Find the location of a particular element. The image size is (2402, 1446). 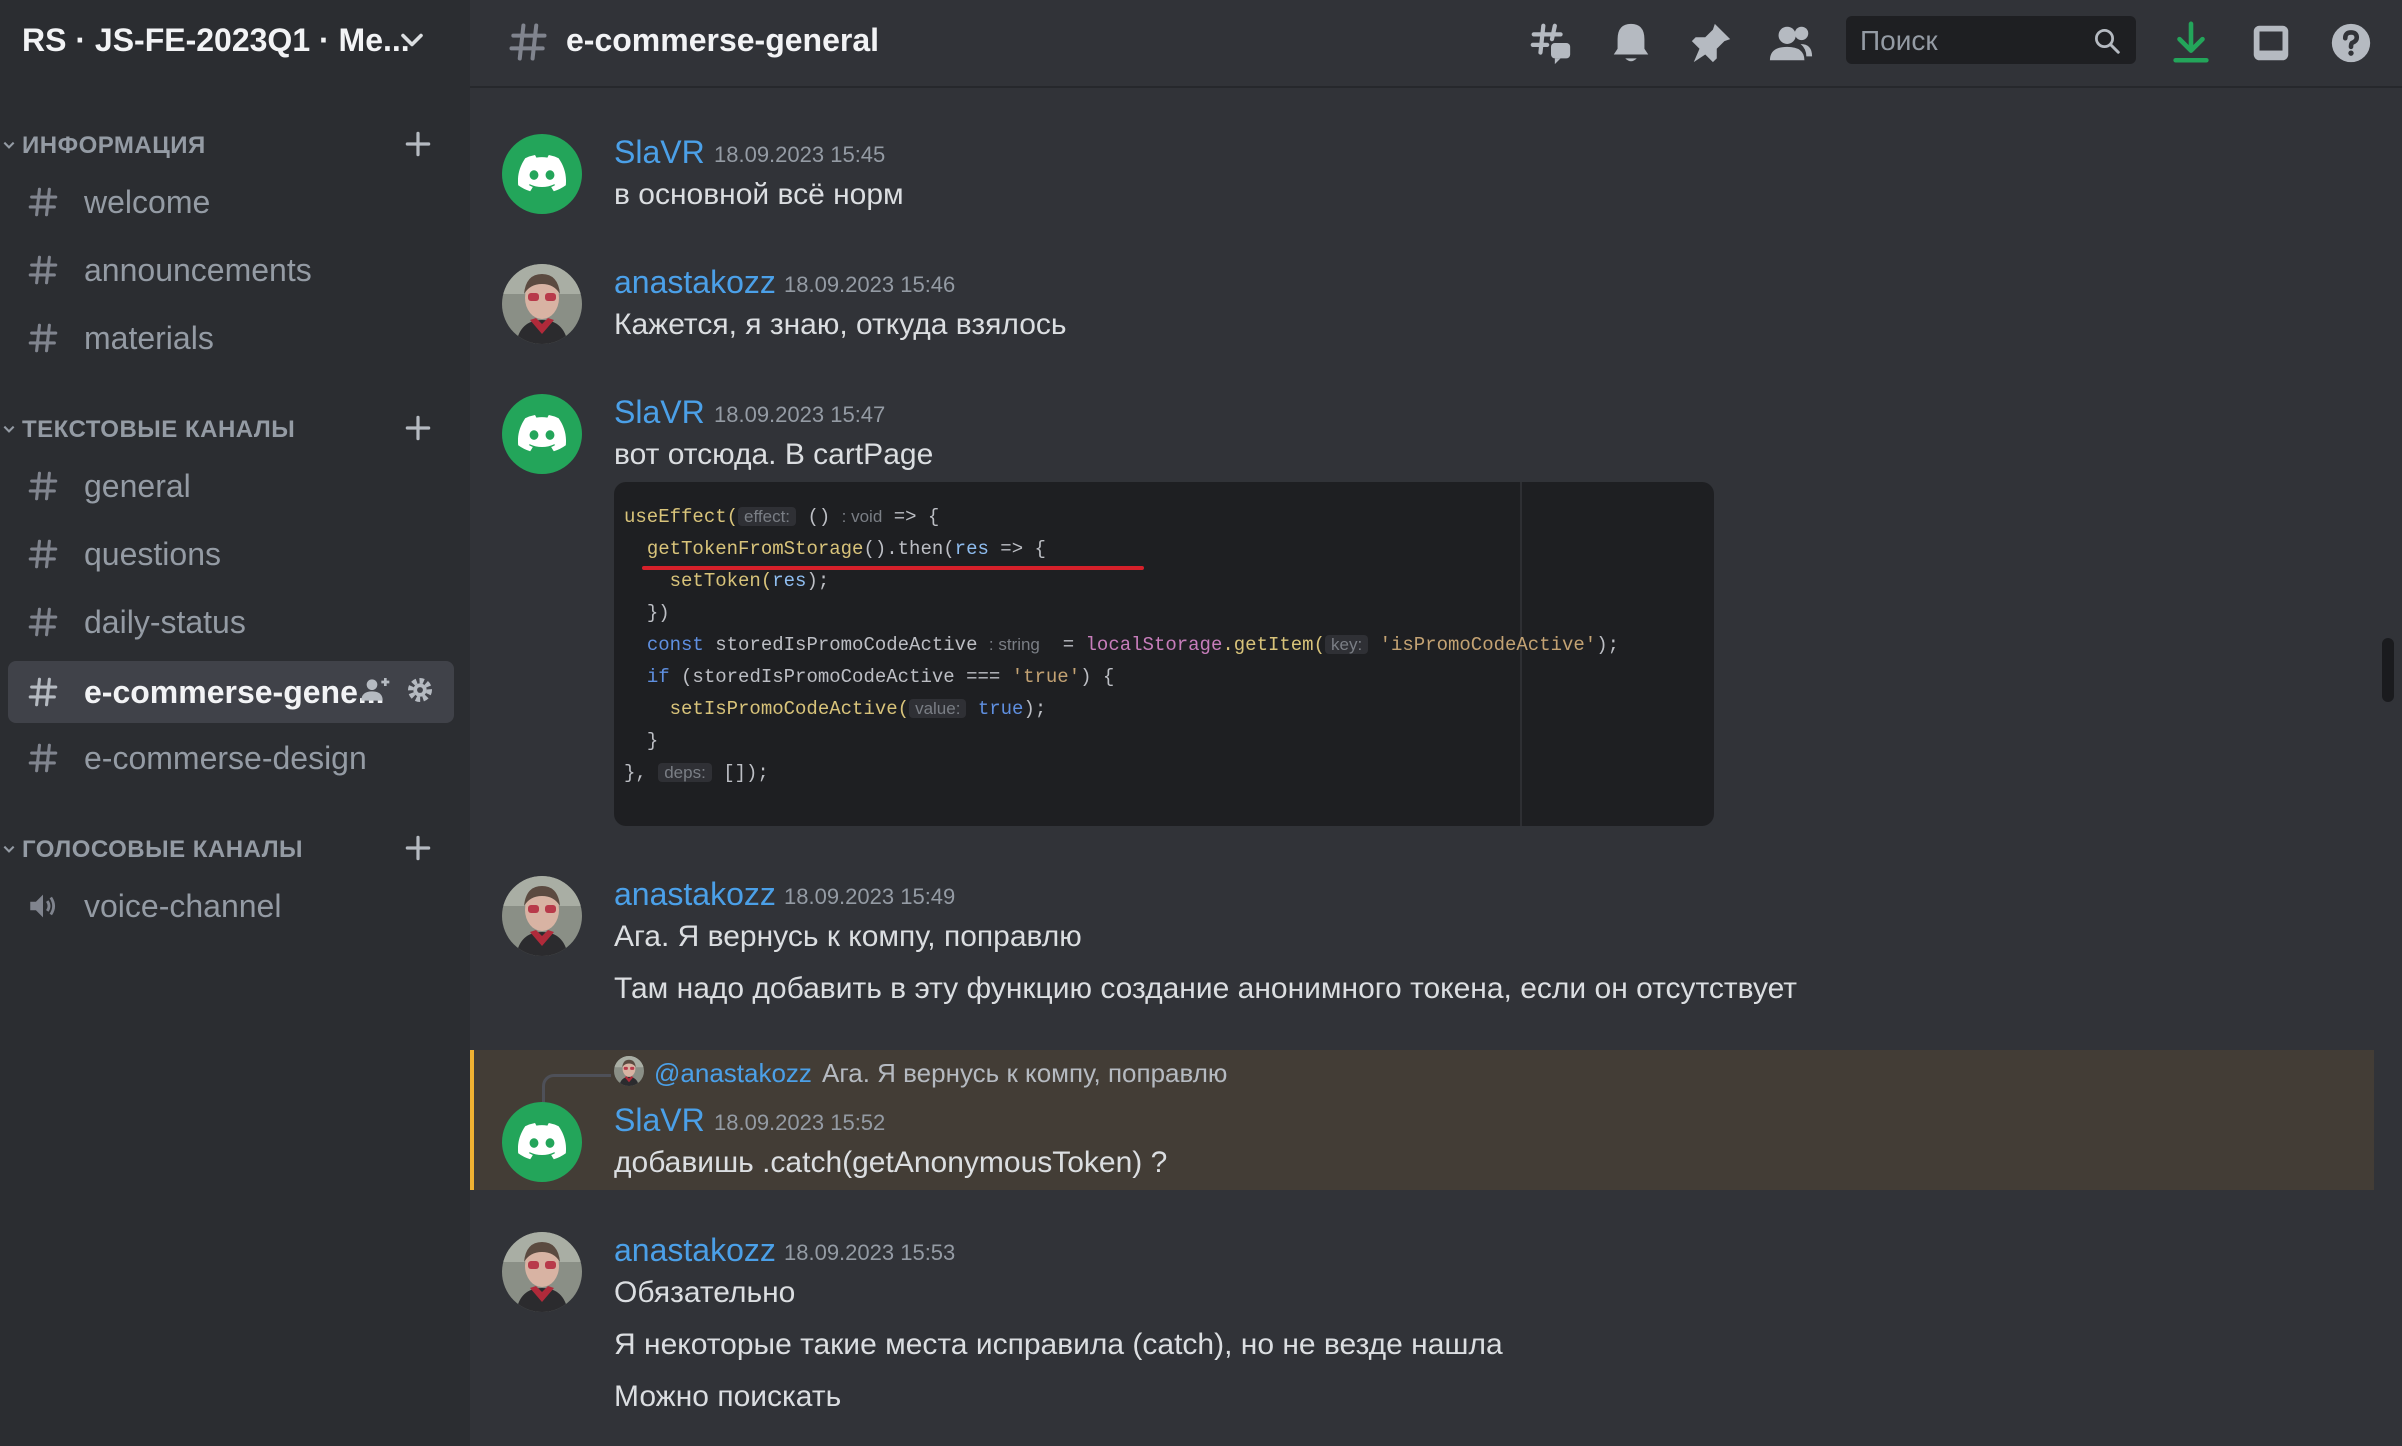

message-text: Можно поискать is located at coordinates (728, 1396).